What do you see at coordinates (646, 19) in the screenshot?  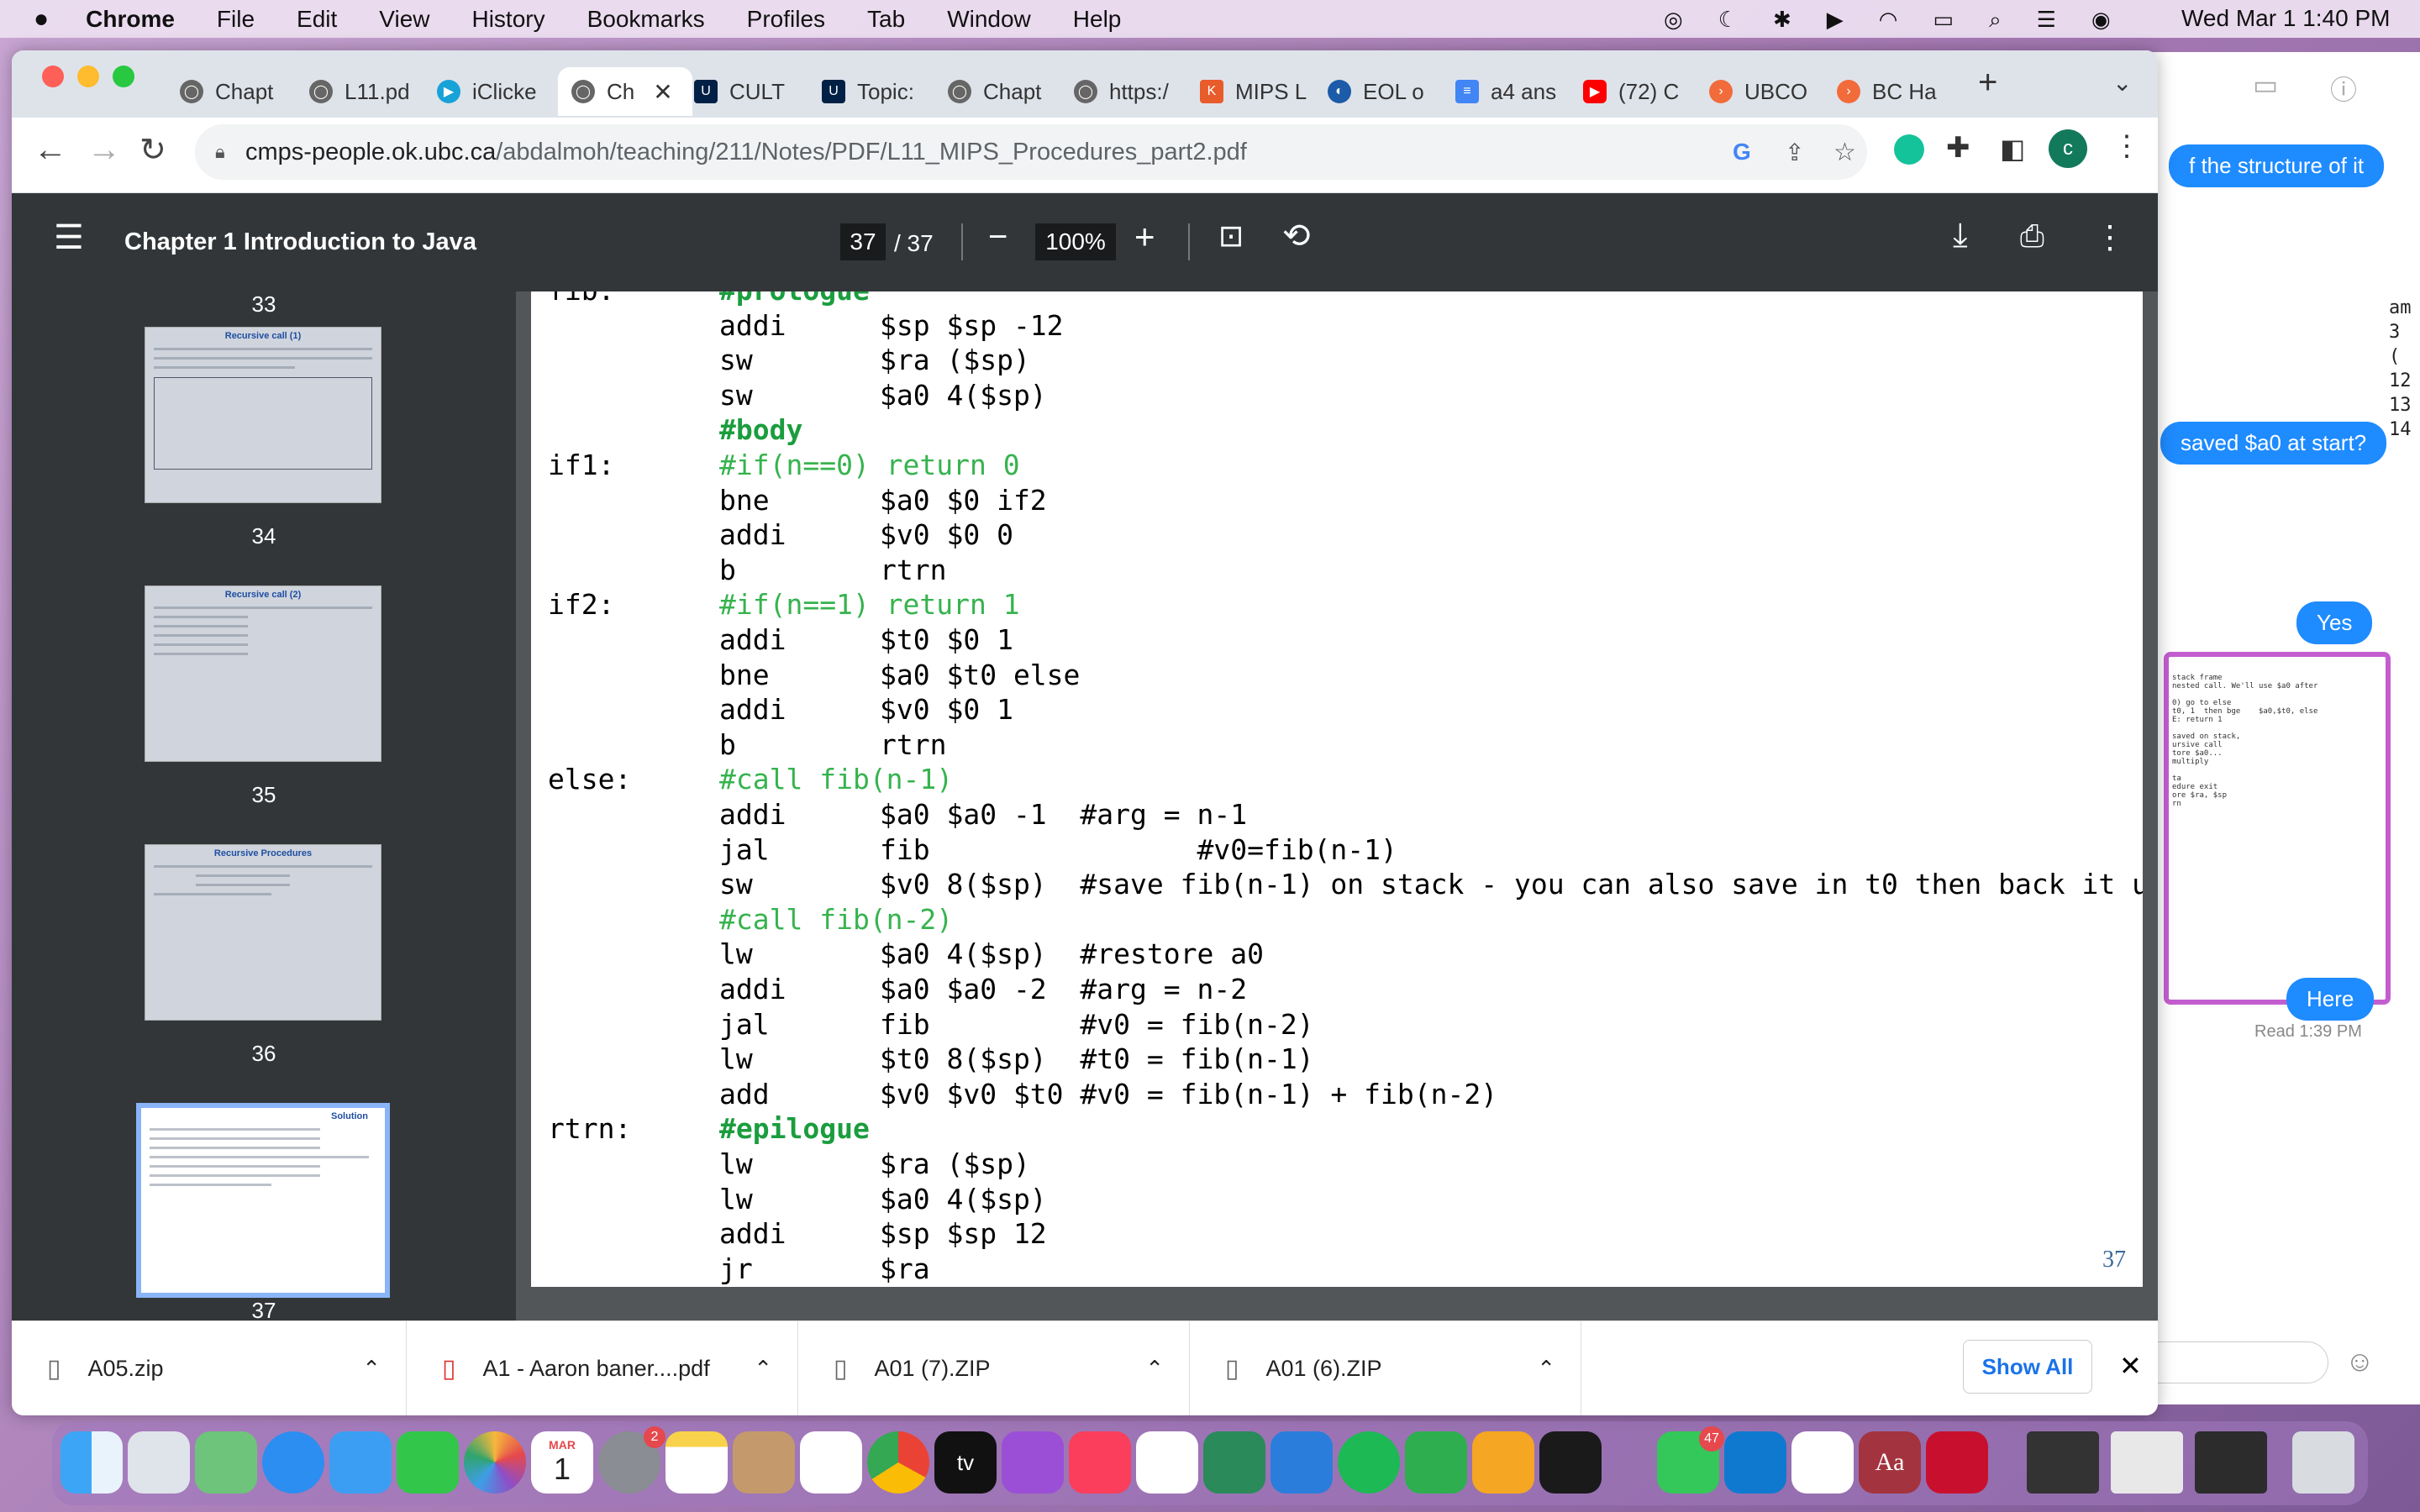 I see `menu-bookmarks: Bookmarks` at bounding box center [646, 19].